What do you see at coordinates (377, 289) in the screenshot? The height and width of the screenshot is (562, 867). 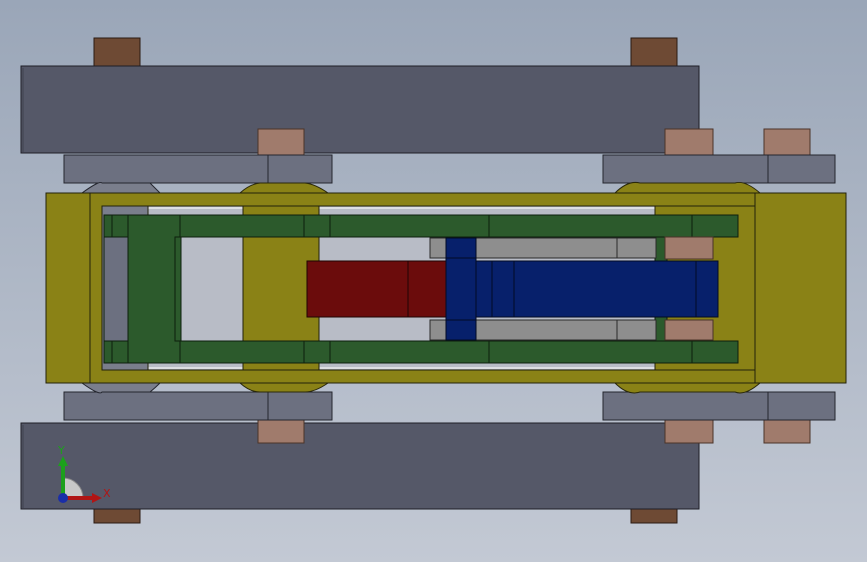 I see `piston-rod` at bounding box center [377, 289].